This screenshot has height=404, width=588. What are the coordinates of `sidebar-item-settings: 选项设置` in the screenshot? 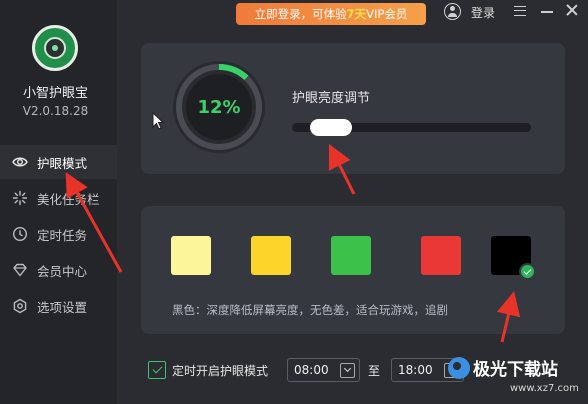 It's located at (58, 306).